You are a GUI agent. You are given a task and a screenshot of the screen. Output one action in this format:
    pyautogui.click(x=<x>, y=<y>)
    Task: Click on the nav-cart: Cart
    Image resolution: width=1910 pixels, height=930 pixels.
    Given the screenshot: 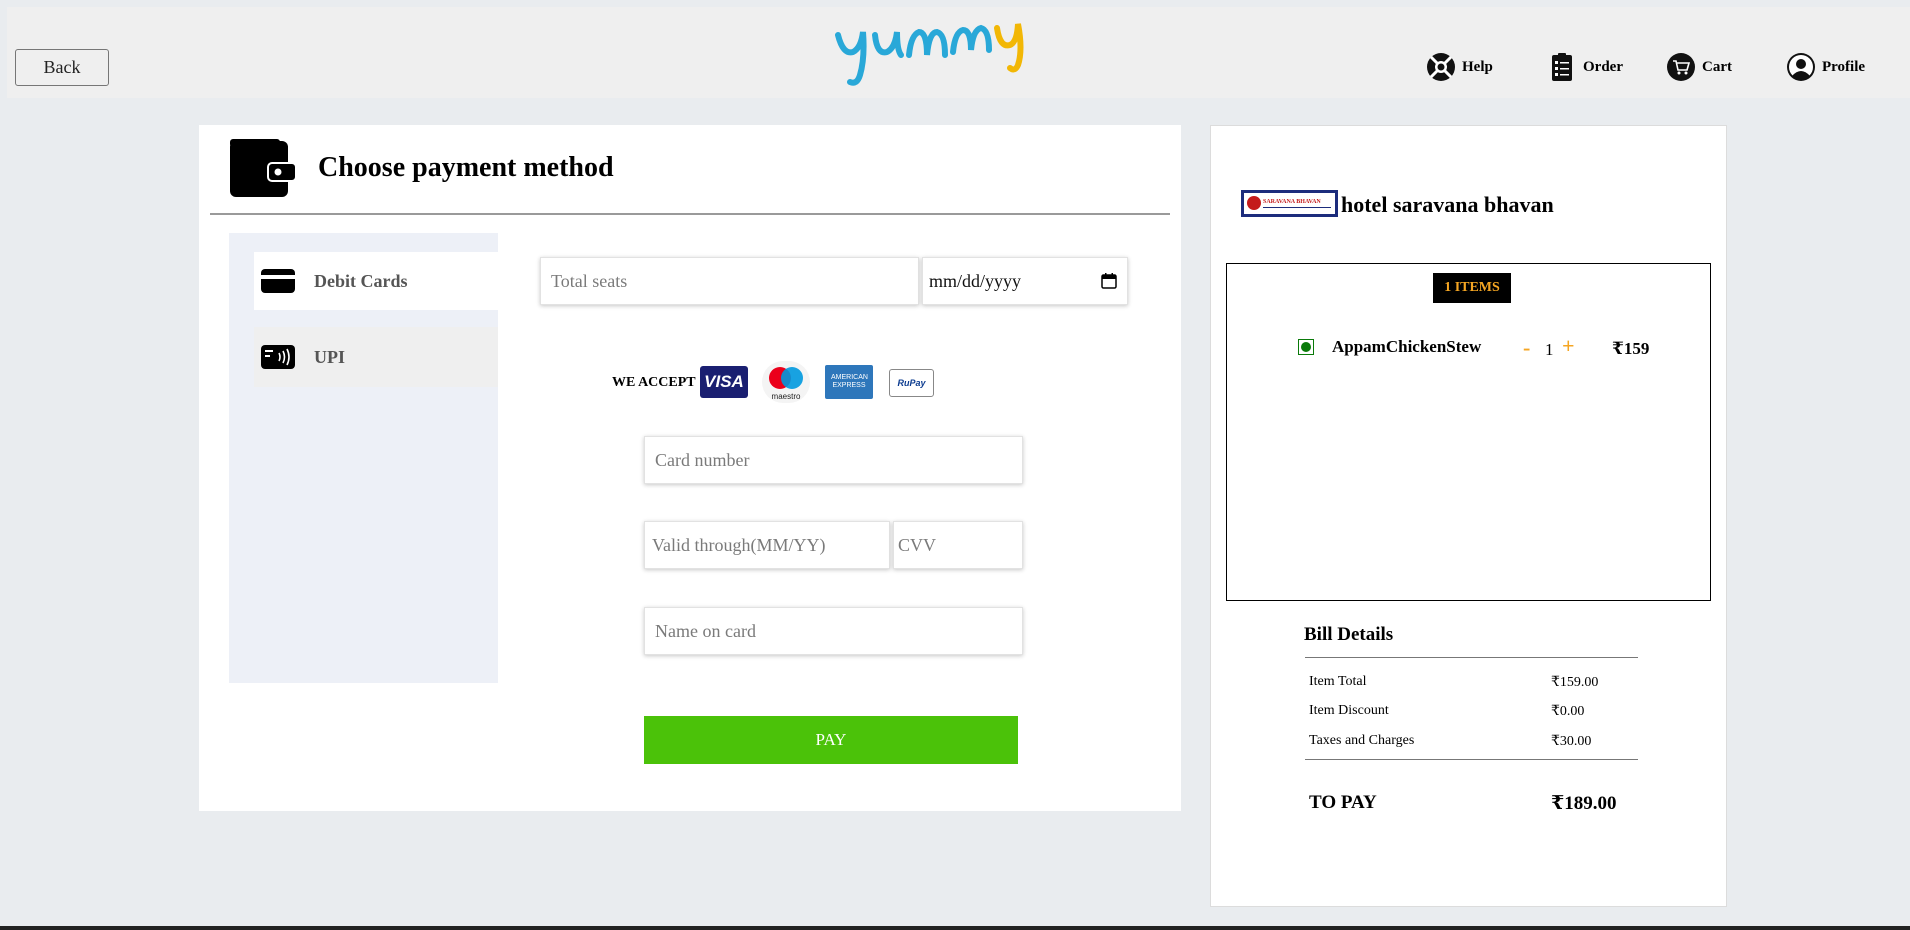 What is the action you would take?
    pyautogui.click(x=1699, y=67)
    